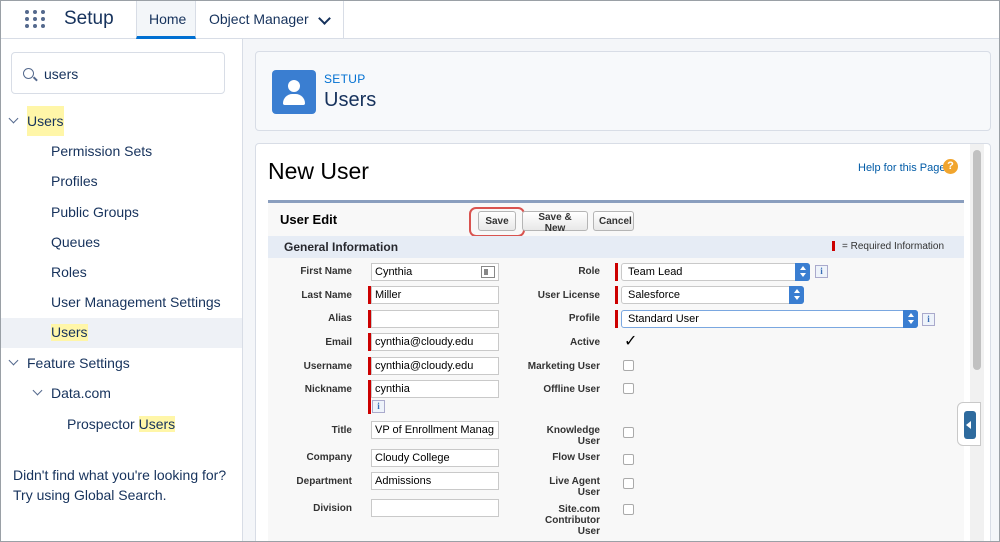 The height and width of the screenshot is (542, 1000). I want to click on flow-user-checkbox, so click(628, 459).